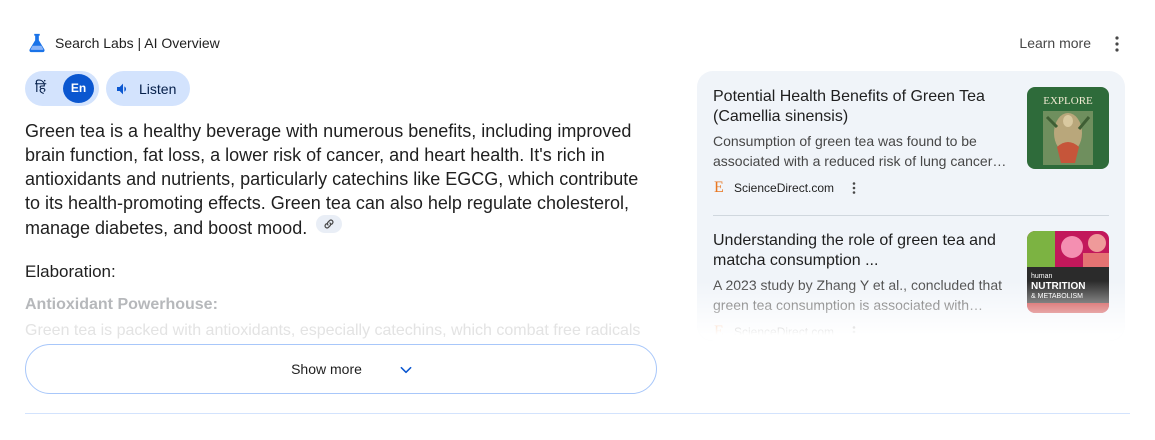  Describe the element at coordinates (326, 369) in the screenshot. I see `show-more-label: Show more` at that location.